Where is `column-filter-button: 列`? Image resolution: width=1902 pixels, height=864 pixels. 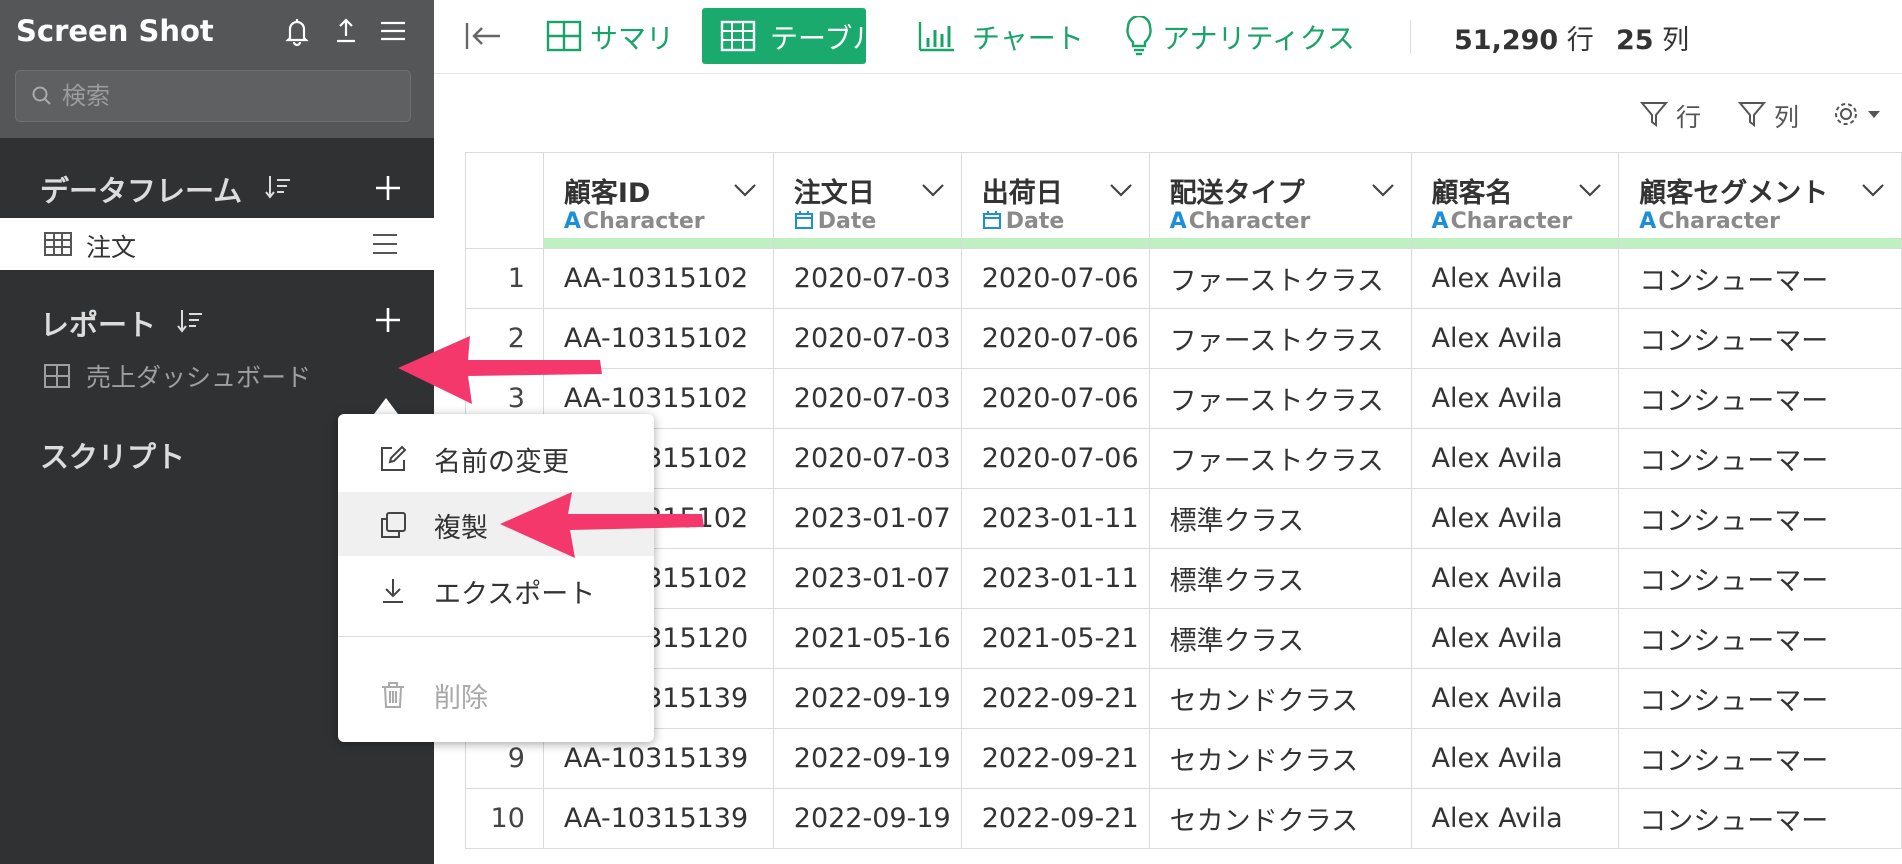
column-filter-button: 列 is located at coordinates (1778, 115).